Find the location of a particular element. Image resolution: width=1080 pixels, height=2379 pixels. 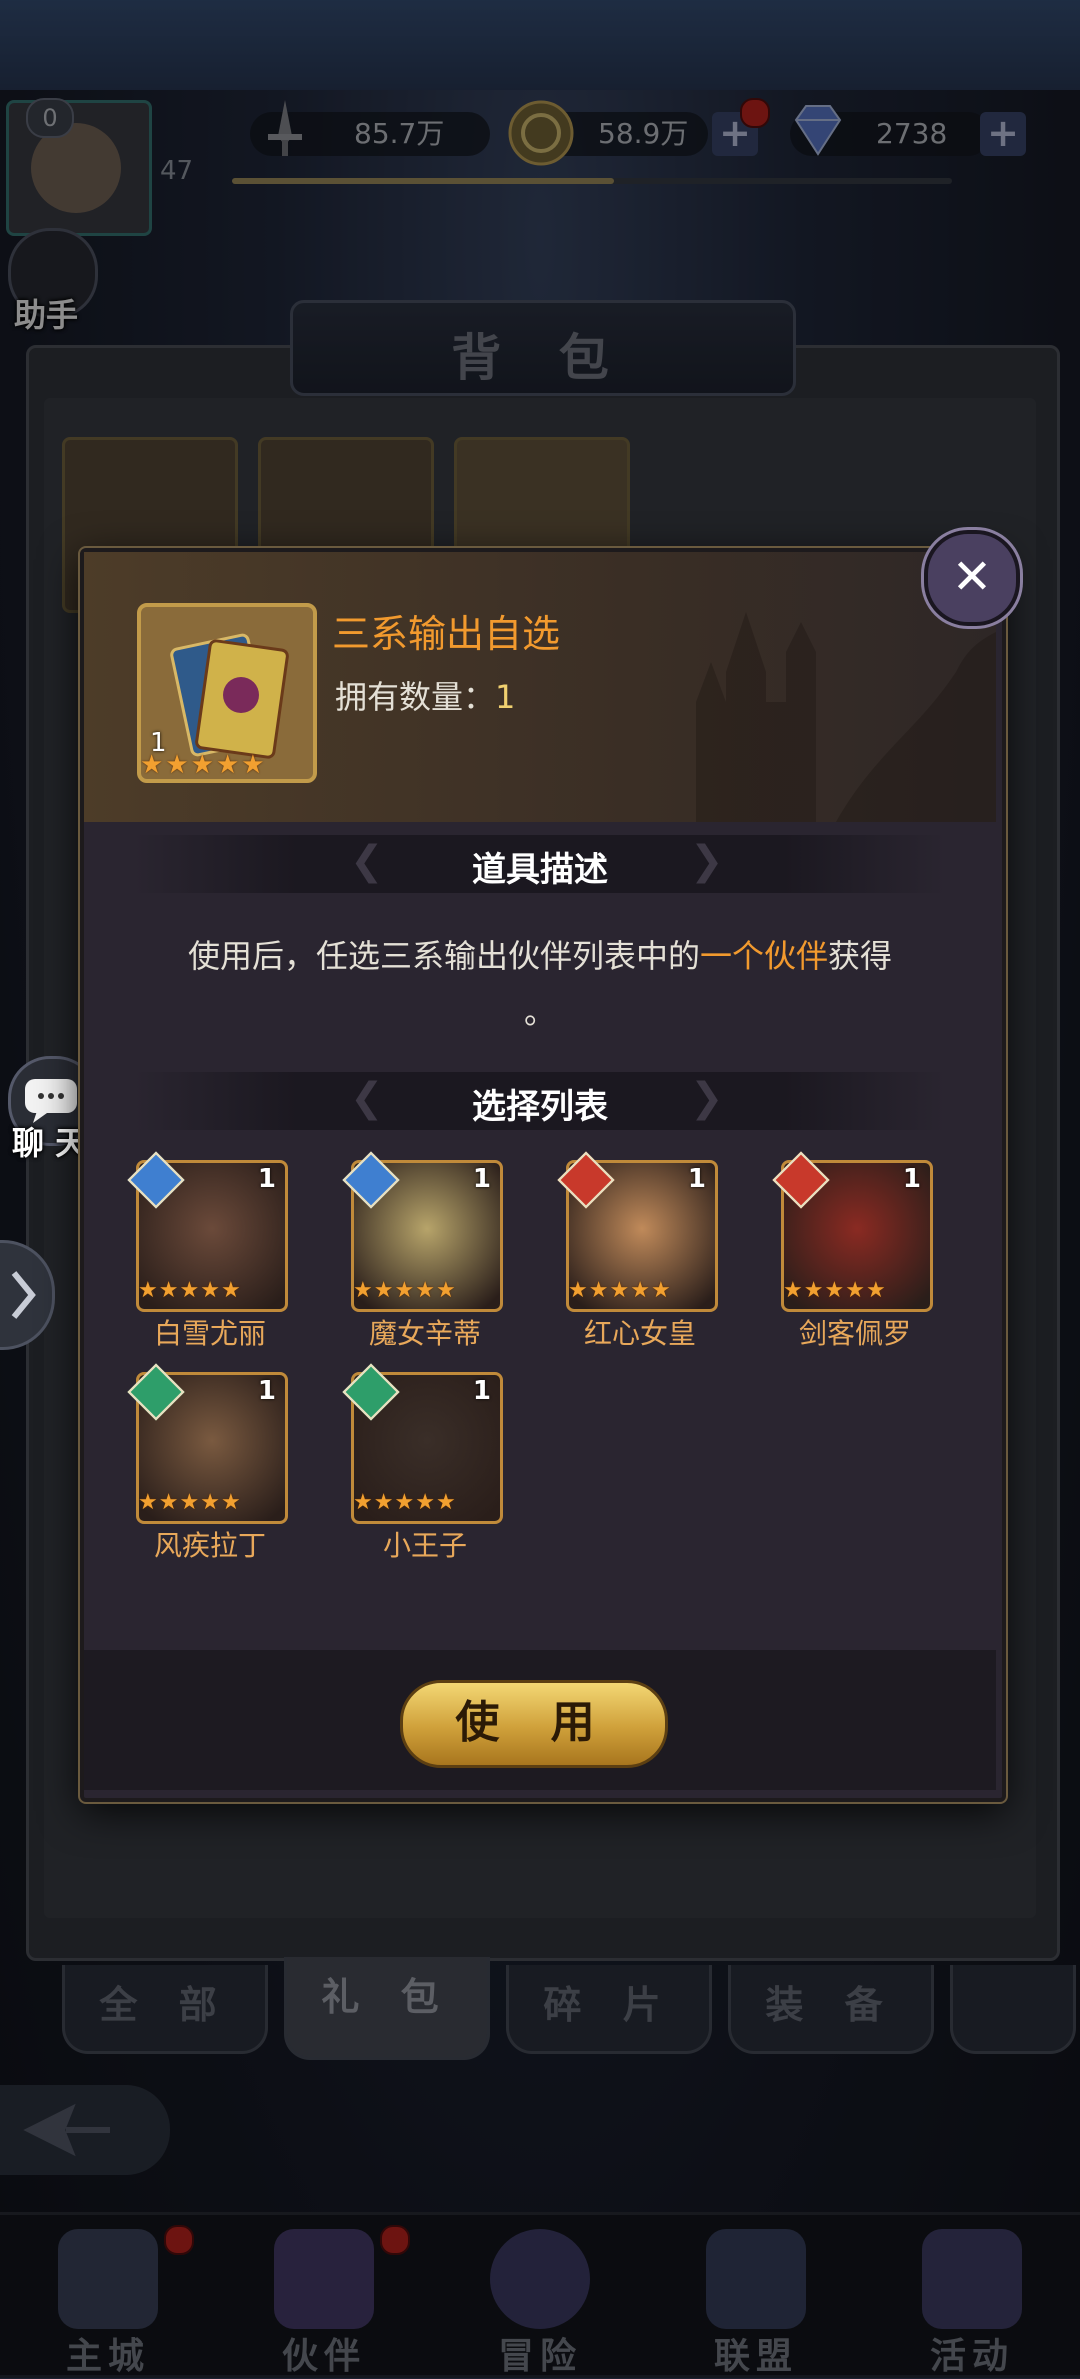

item-own-count: 拥有数量：1 is located at coordinates (425, 695).